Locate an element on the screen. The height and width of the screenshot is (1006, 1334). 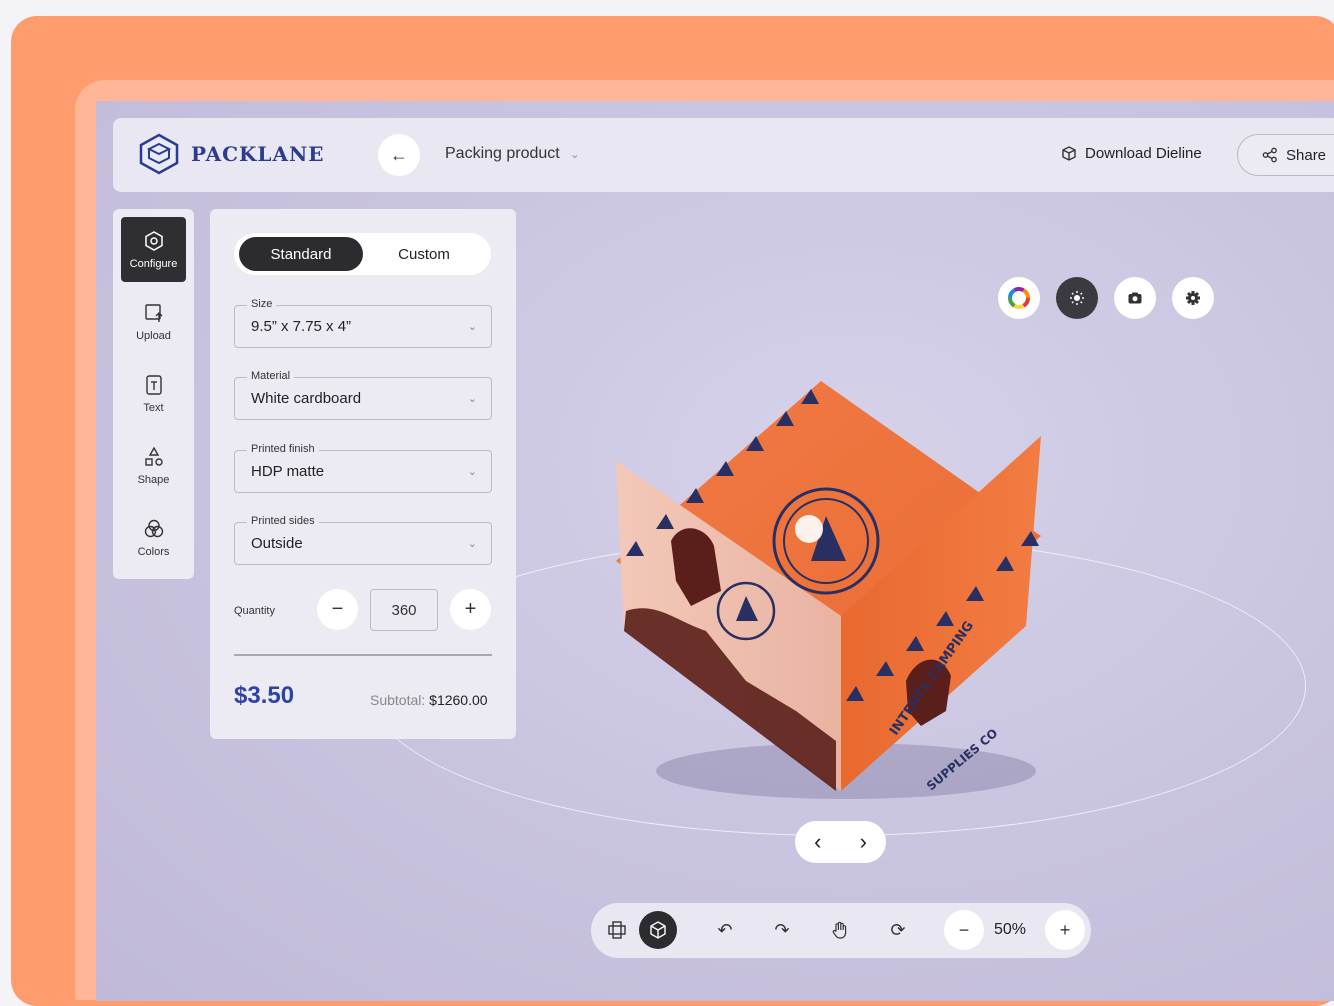
brand-name: PACKLANE is located at coordinates (258, 154).